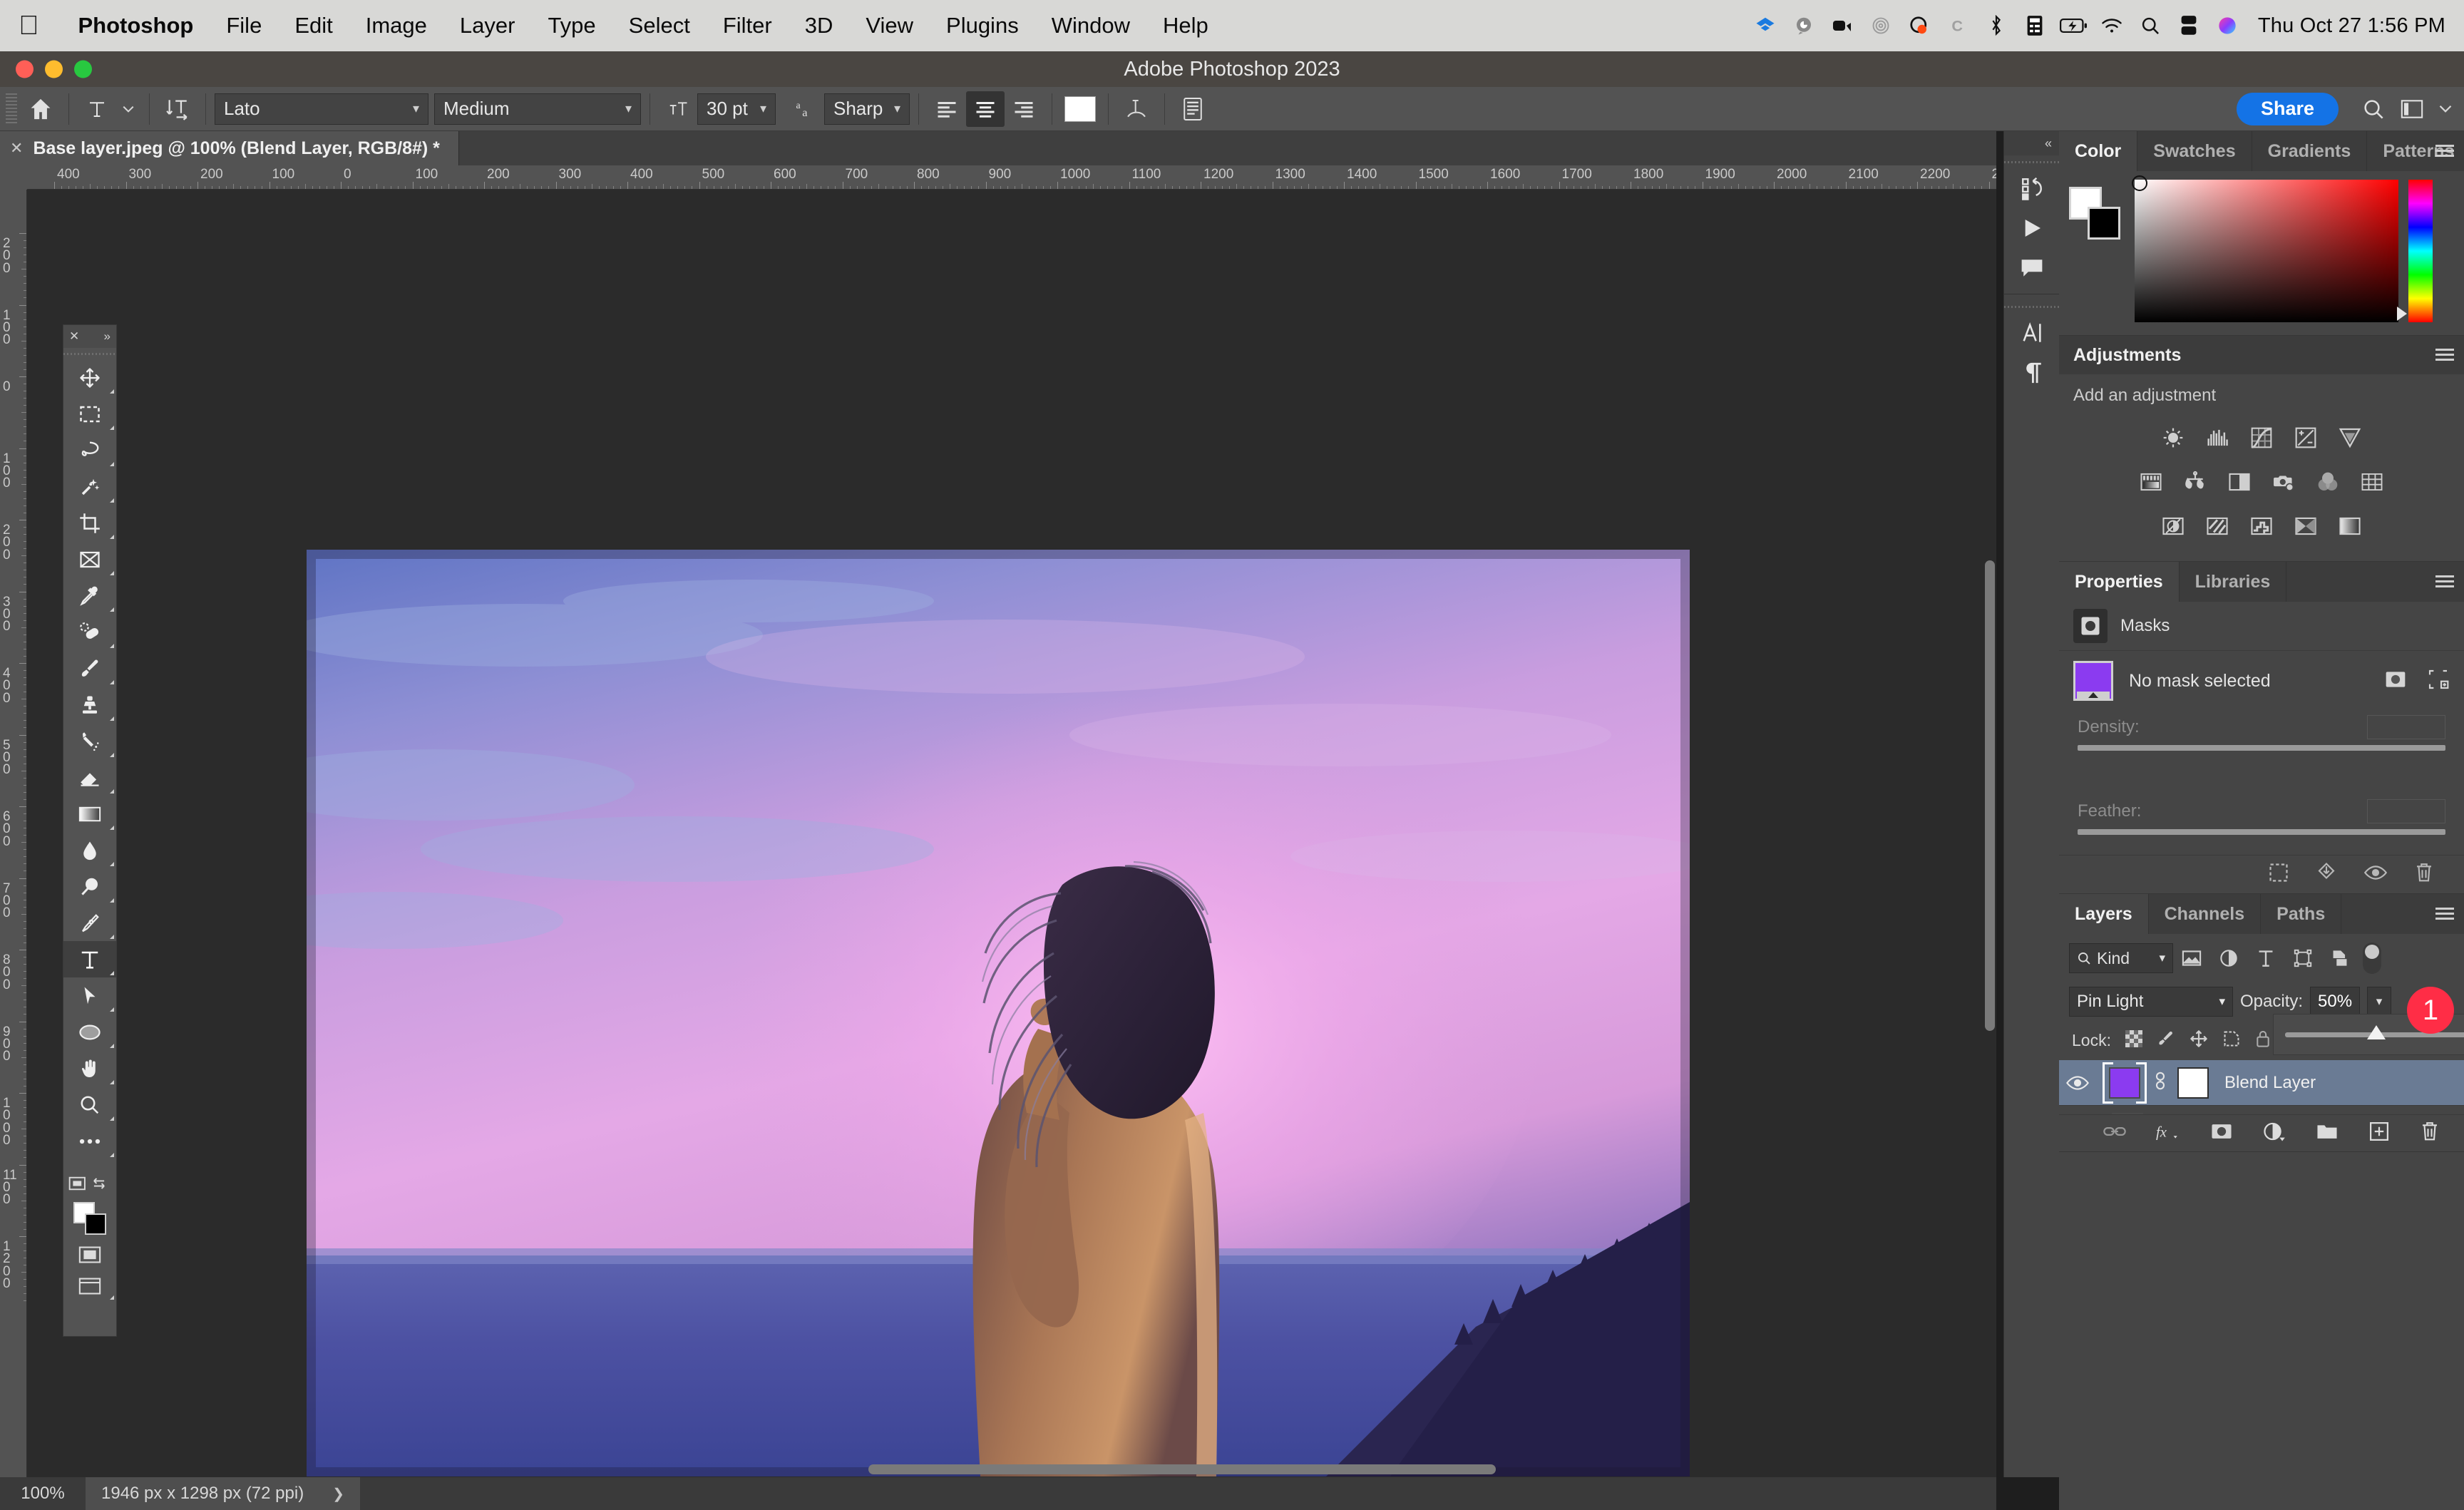  What do you see at coordinates (2031, 143) in the screenshot?
I see `collapse-chevrons-icon: «` at bounding box center [2031, 143].